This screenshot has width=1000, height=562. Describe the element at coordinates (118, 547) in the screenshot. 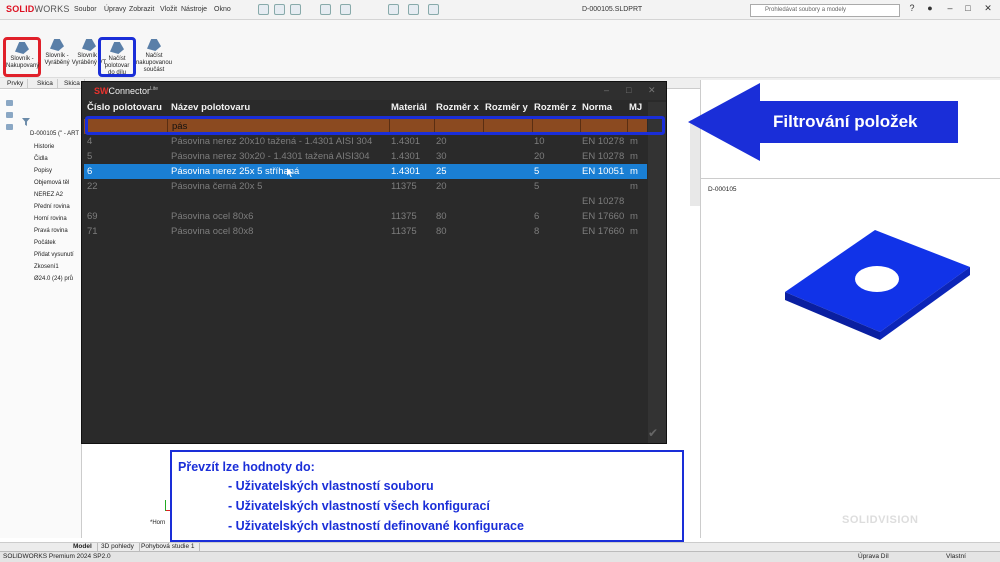

I see `tab-3d-pohledy: 3D pohledy` at that location.